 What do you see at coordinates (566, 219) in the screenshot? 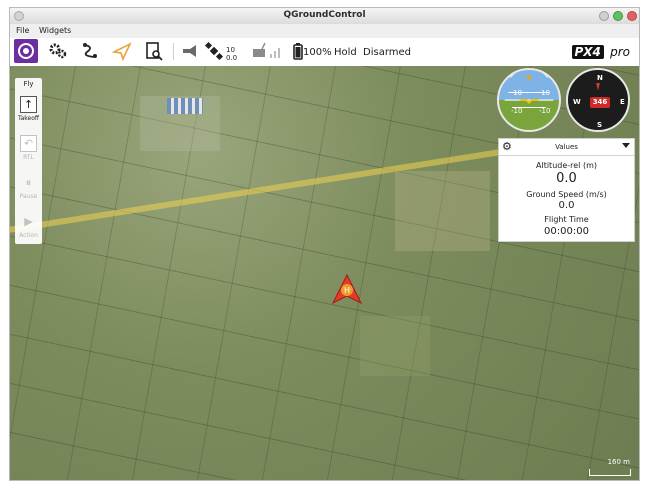
I see `flight-time-label: Flight Time` at bounding box center [566, 219].